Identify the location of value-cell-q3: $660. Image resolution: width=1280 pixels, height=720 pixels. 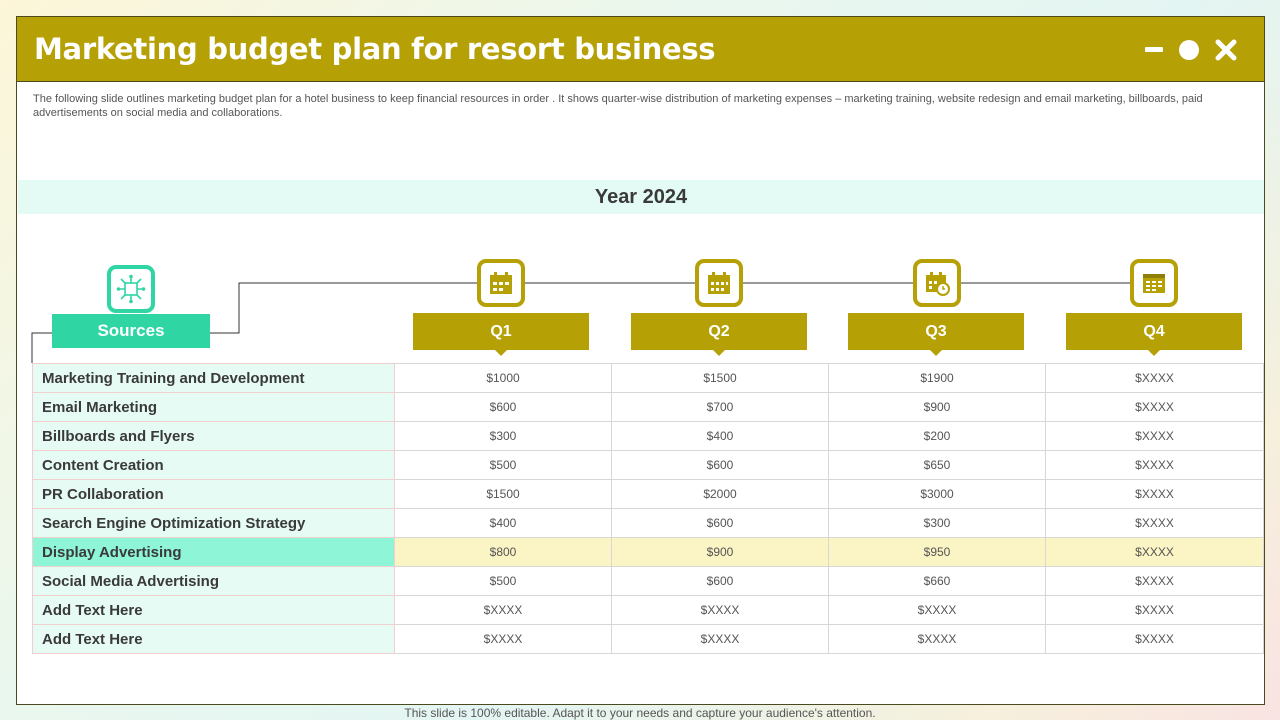
(937, 581).